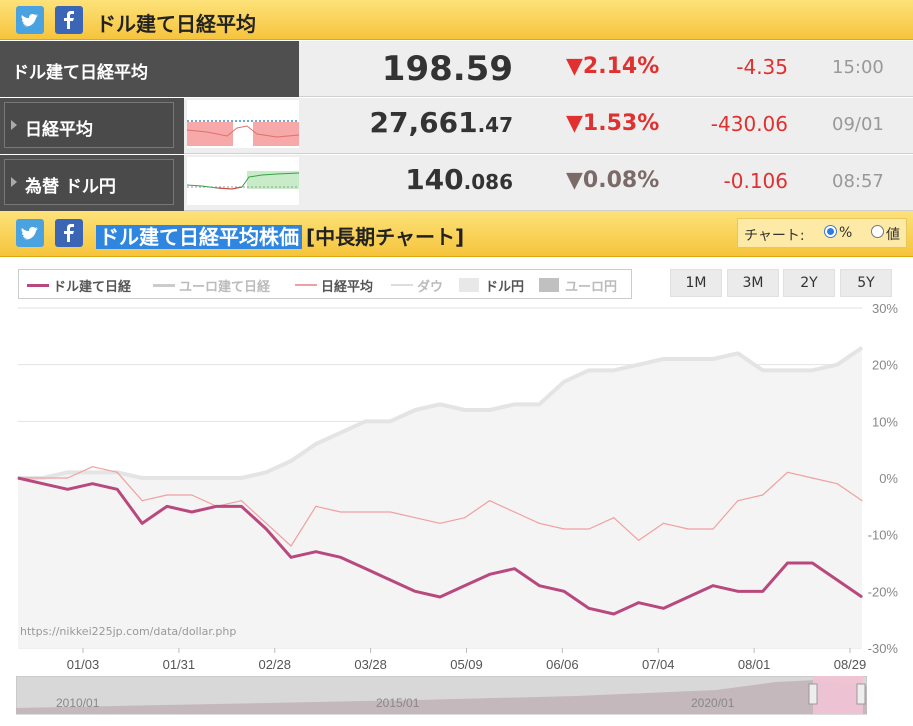 The image size is (913, 726). What do you see at coordinates (696, 283) in the screenshot?
I see `range-button-1m: 1M` at bounding box center [696, 283].